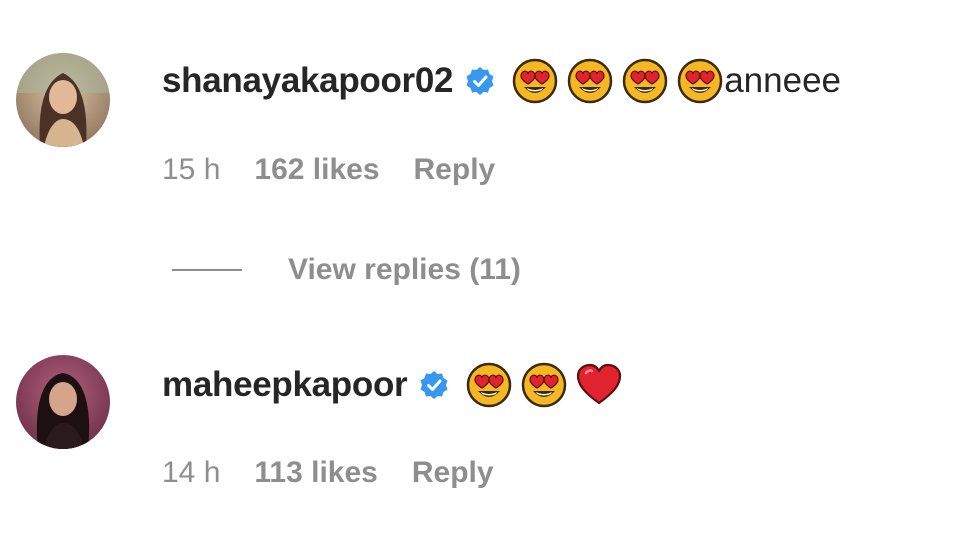  What do you see at coordinates (308, 81) in the screenshot?
I see `username-link: shanayakapoor02` at bounding box center [308, 81].